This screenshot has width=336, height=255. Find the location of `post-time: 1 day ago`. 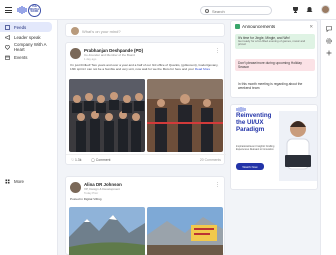

post-time: 1 day ago is located at coordinates (90, 59).